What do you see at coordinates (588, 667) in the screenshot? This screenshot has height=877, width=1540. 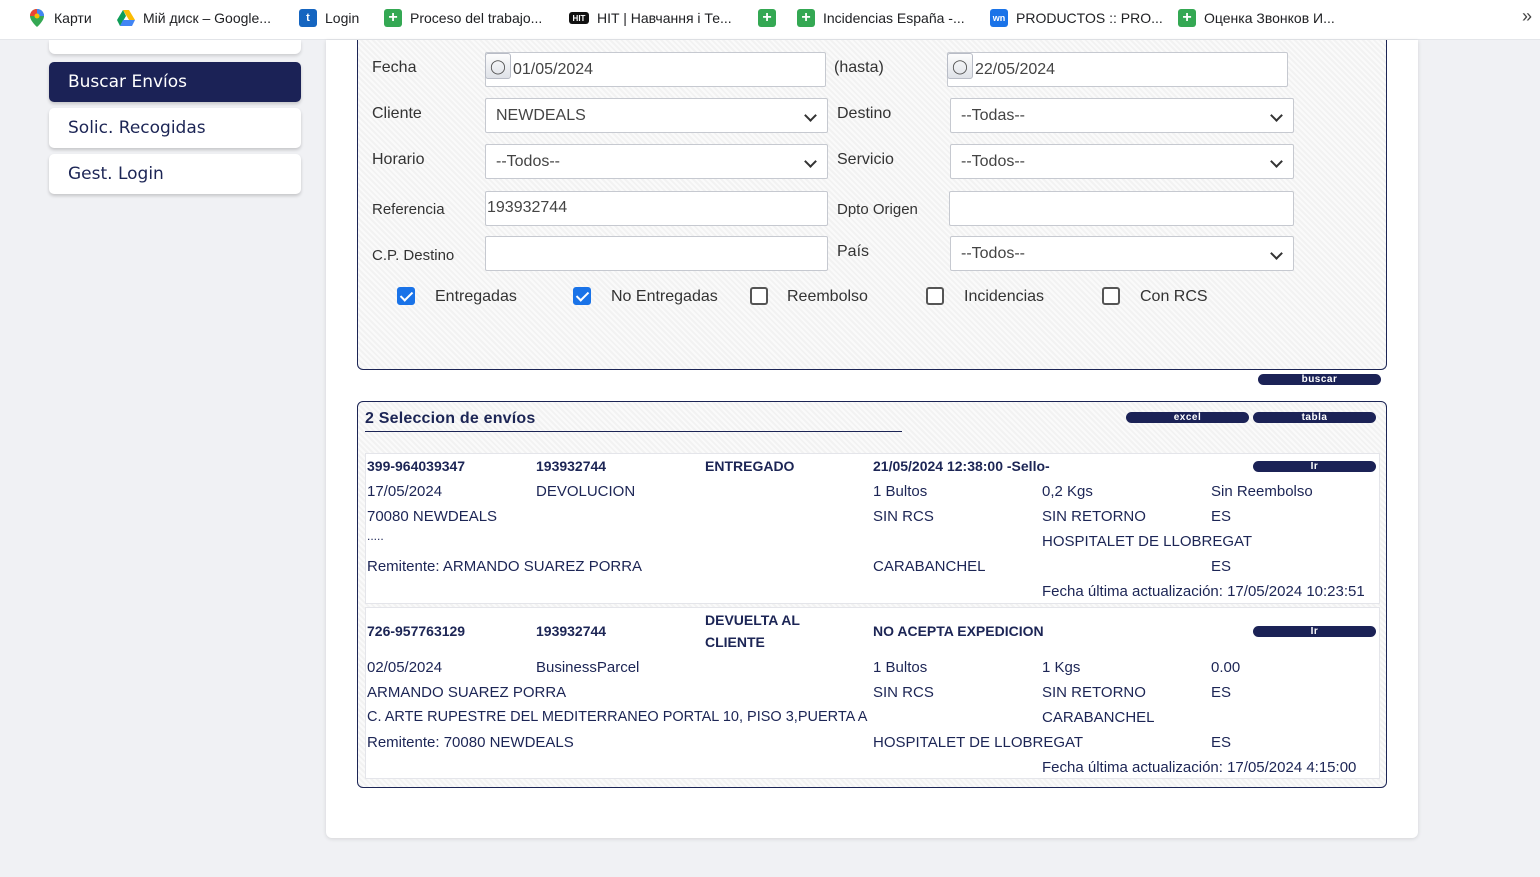 I see `shipment-servicio: BusinessParcel` at bounding box center [588, 667].